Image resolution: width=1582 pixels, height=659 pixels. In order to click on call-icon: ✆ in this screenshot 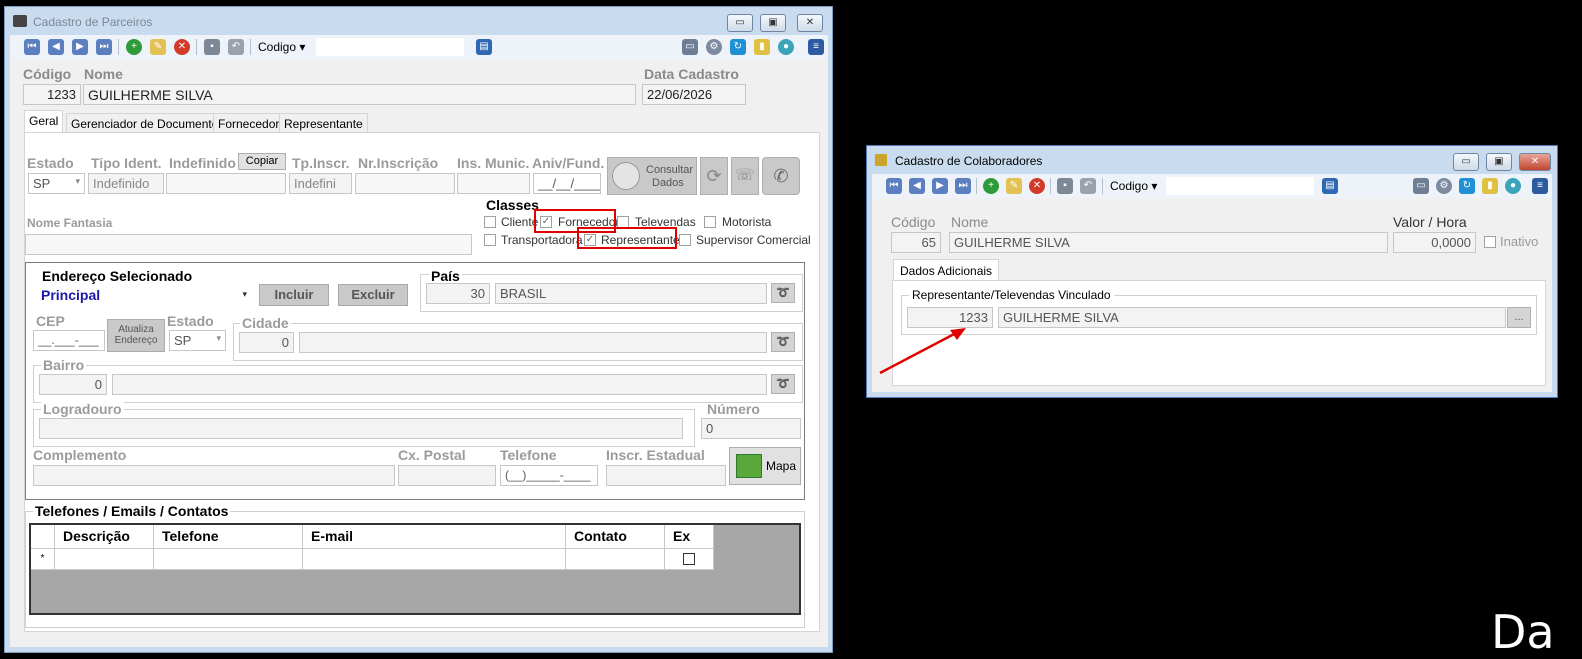, I will do `click(781, 176)`.